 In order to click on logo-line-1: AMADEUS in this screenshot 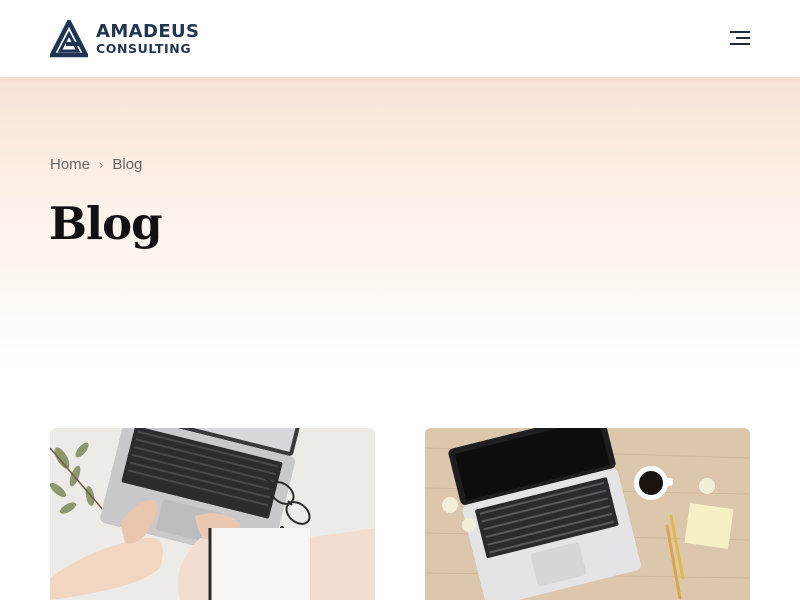, I will do `click(148, 31)`.